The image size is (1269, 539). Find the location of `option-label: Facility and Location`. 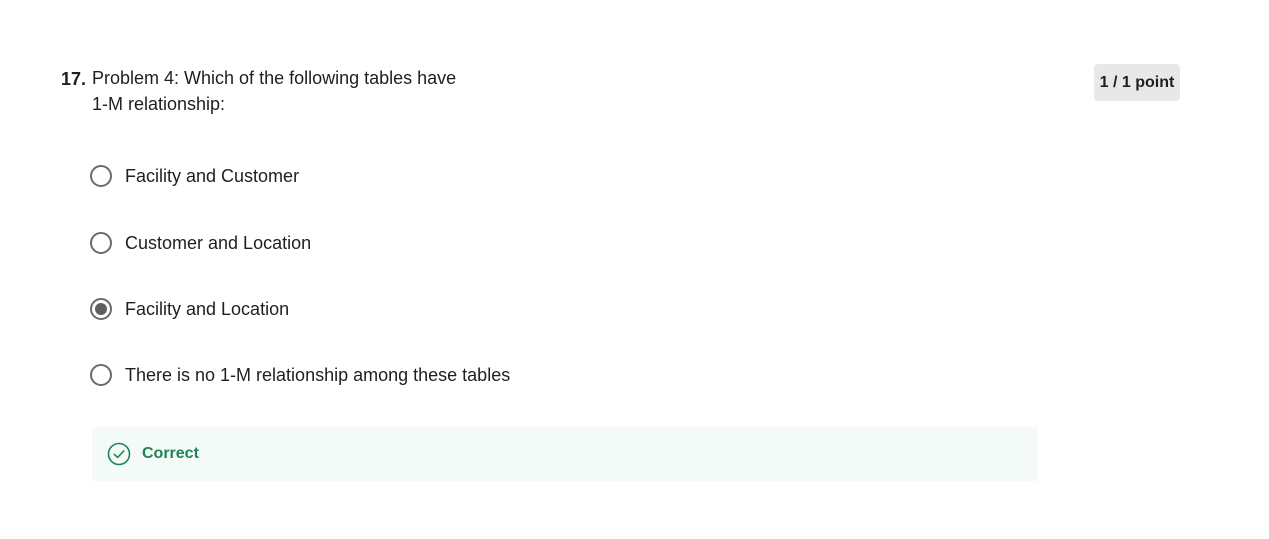

option-label: Facility and Location is located at coordinates (207, 309).